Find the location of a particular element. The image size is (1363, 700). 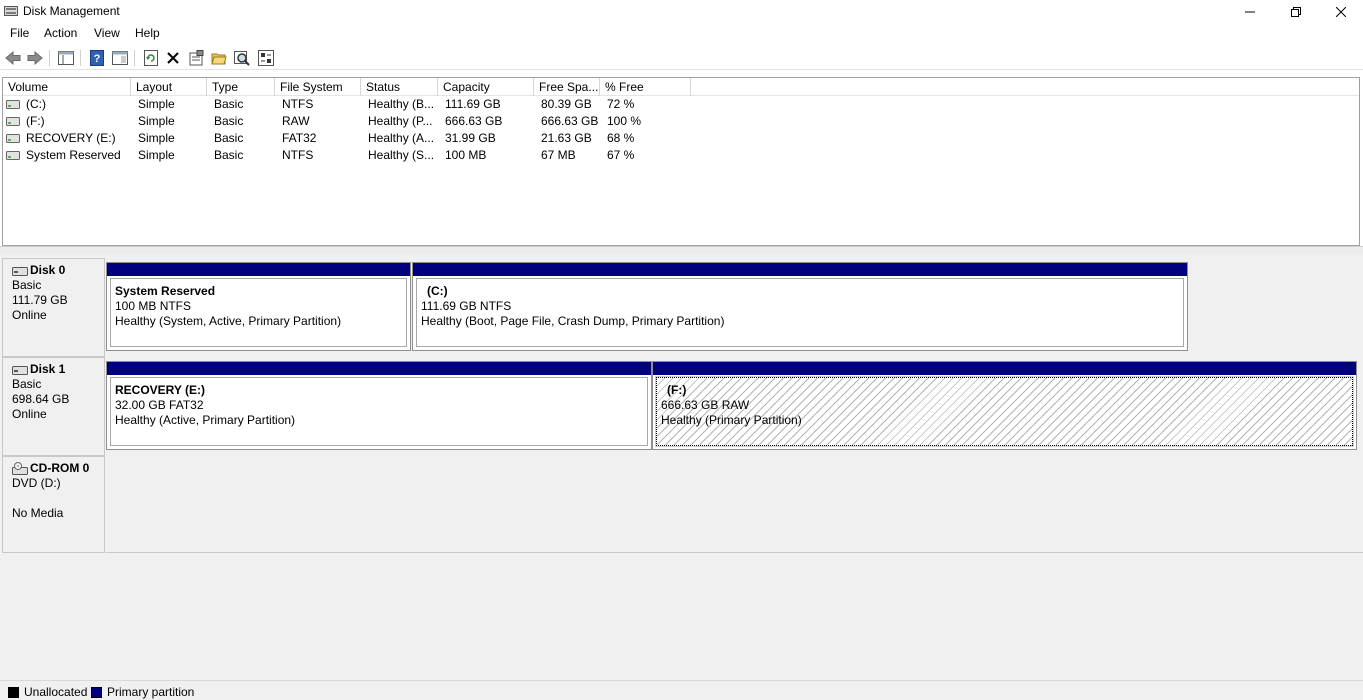

window-title: Disk Management is located at coordinates (71, 11).